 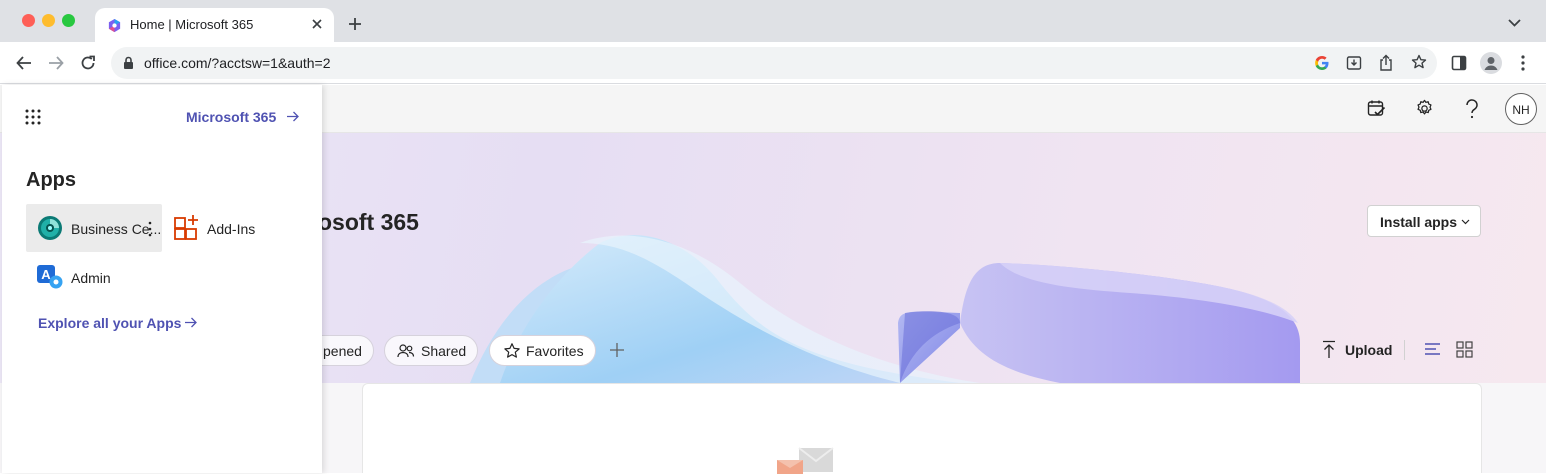 What do you see at coordinates (1432, 349) in the screenshot?
I see `list-view-icon` at bounding box center [1432, 349].